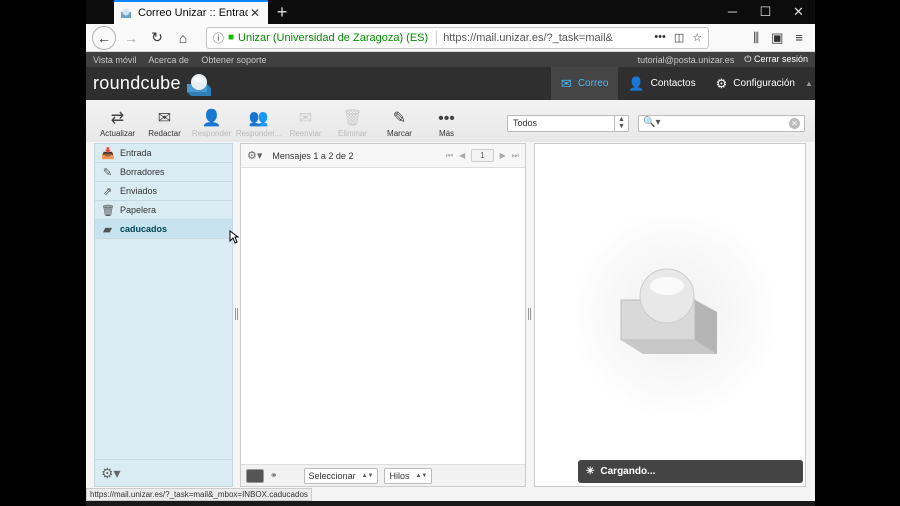 This screenshot has height=506, width=900. Describe the element at coordinates (236, 314) in the screenshot. I see `folder-splitter` at that location.